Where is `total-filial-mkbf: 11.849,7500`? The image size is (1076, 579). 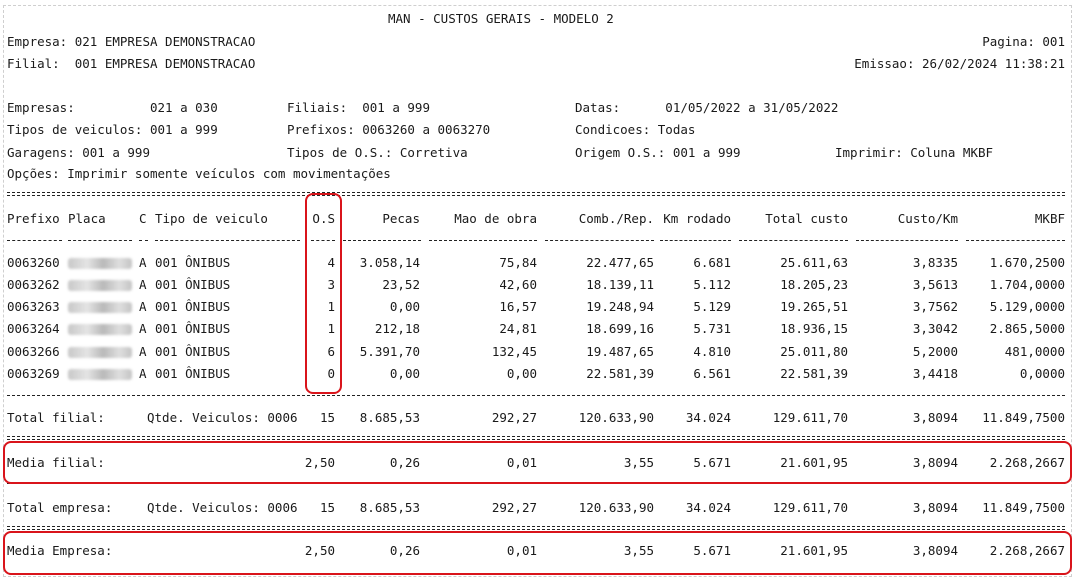 total-filial-mkbf: 11.849,7500 is located at coordinates (1023, 417).